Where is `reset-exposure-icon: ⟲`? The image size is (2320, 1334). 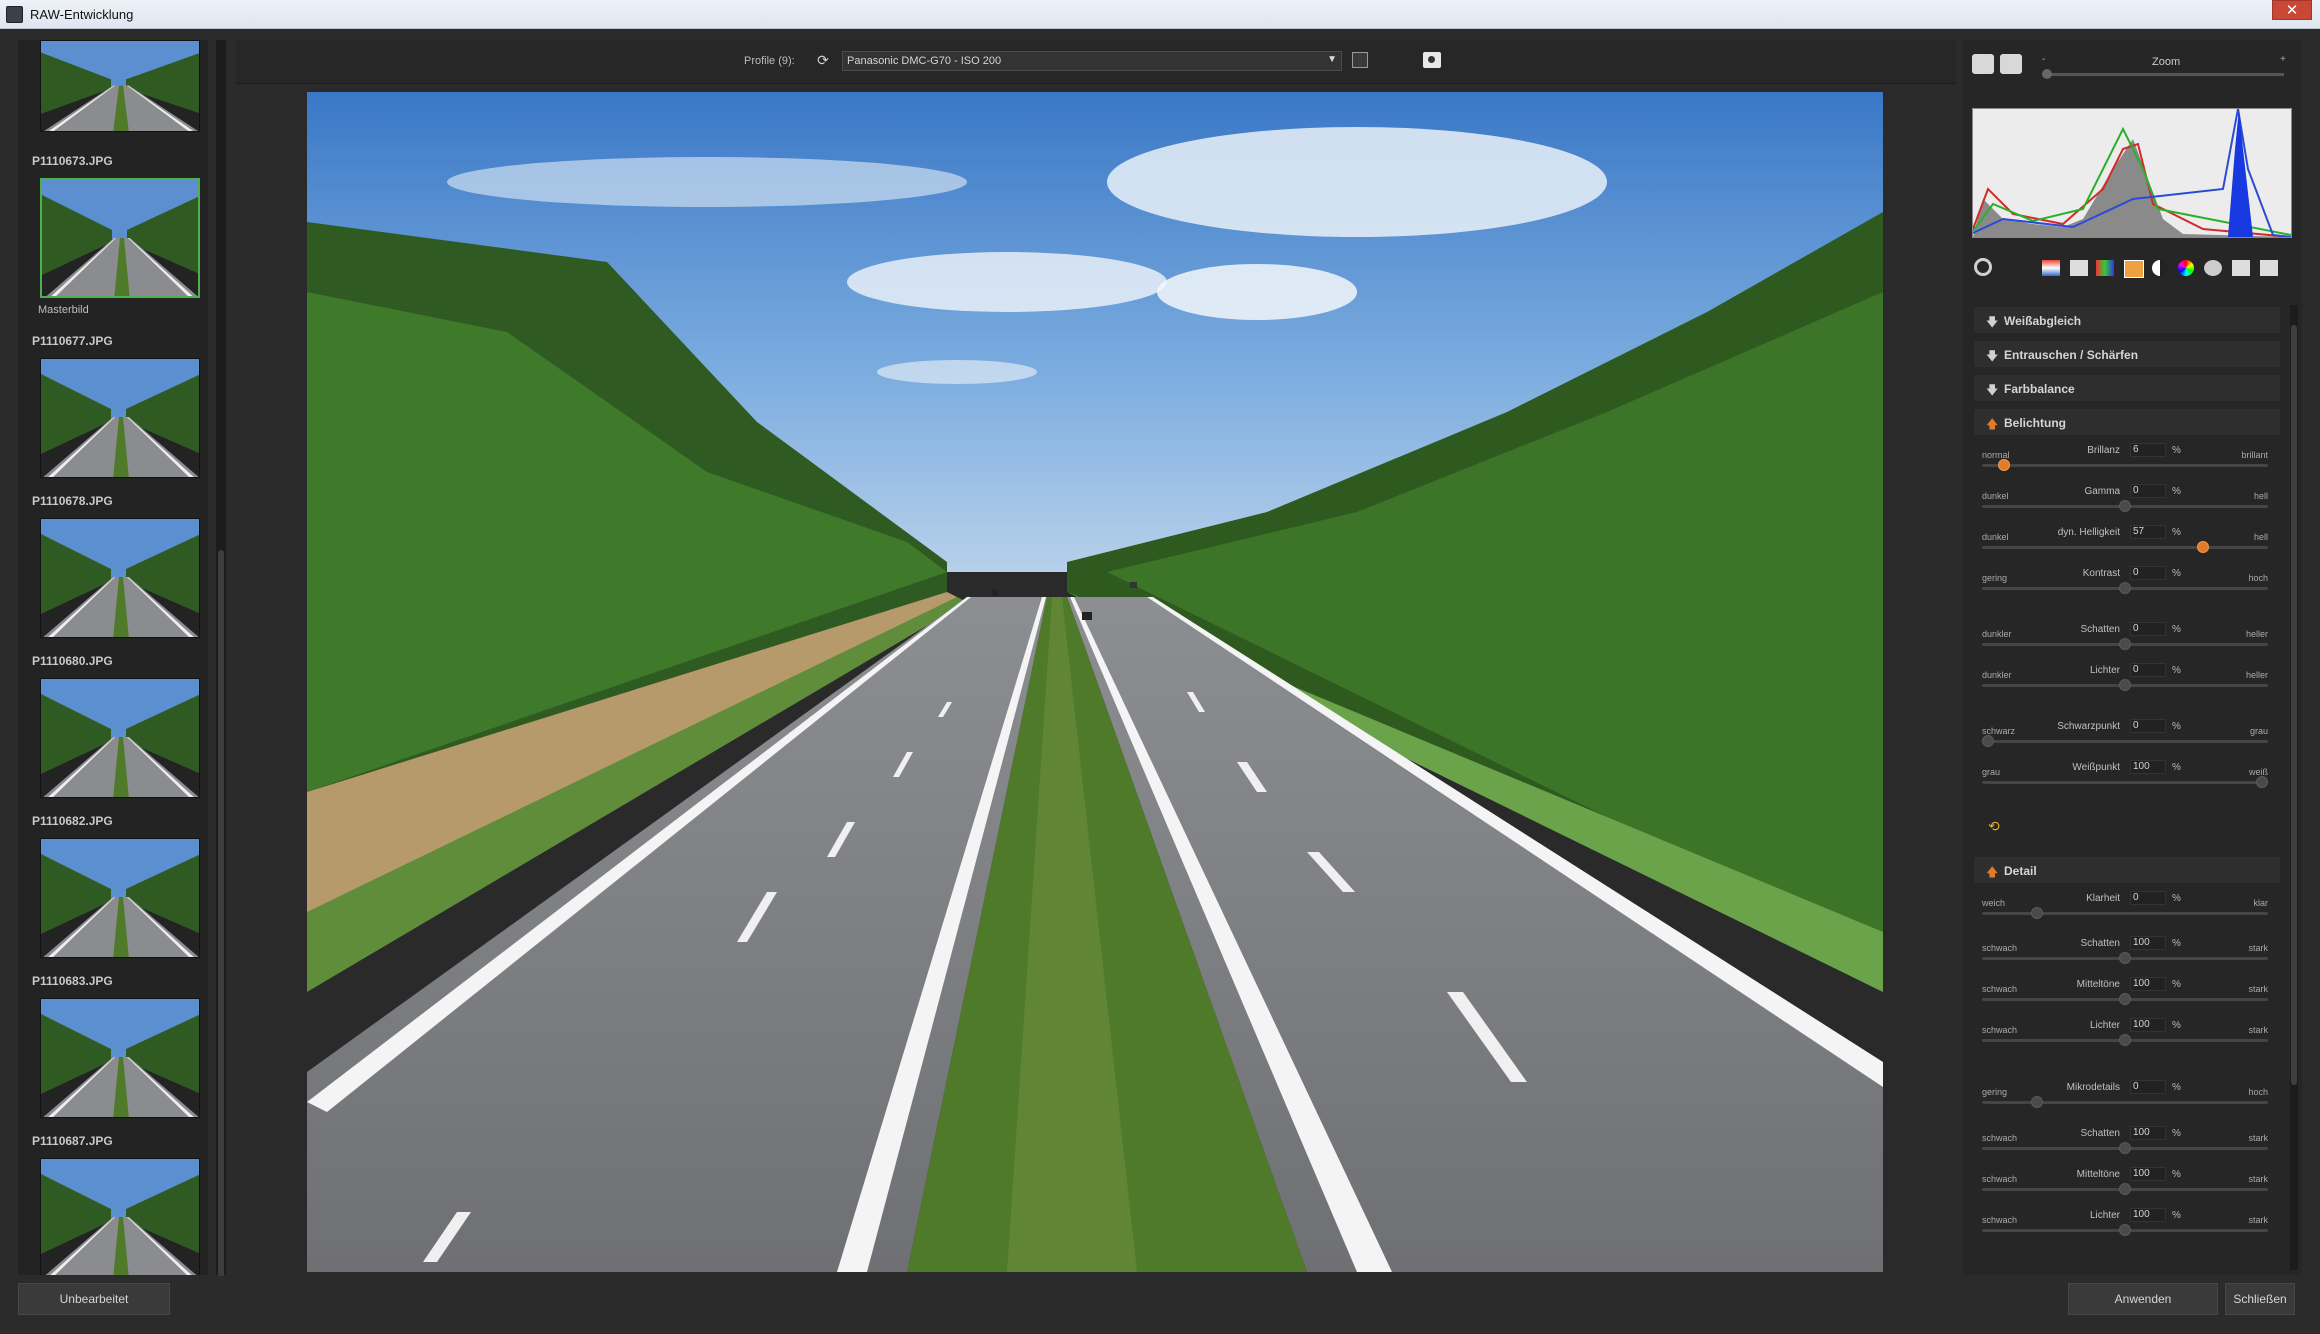
reset-exposure-icon: ⟲ is located at coordinates (1994, 826).